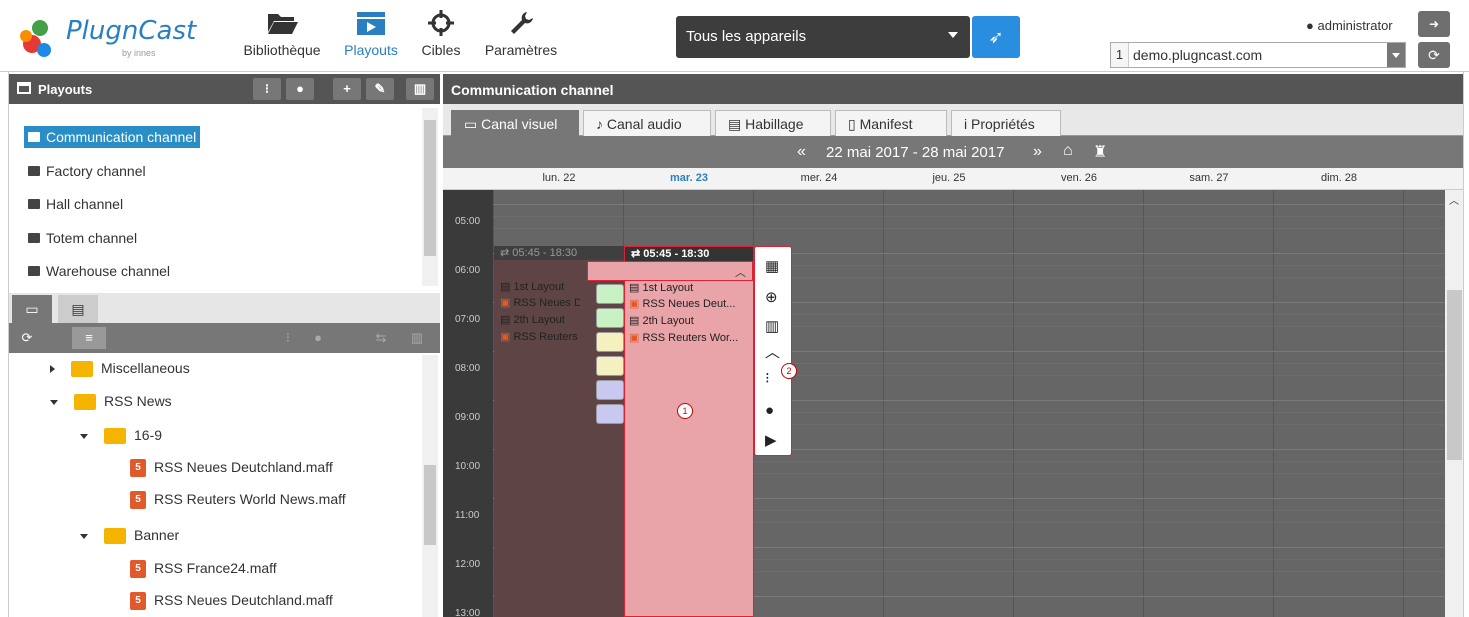 This screenshot has width=1469, height=617. I want to click on tree-folder: Banner, so click(129, 536).